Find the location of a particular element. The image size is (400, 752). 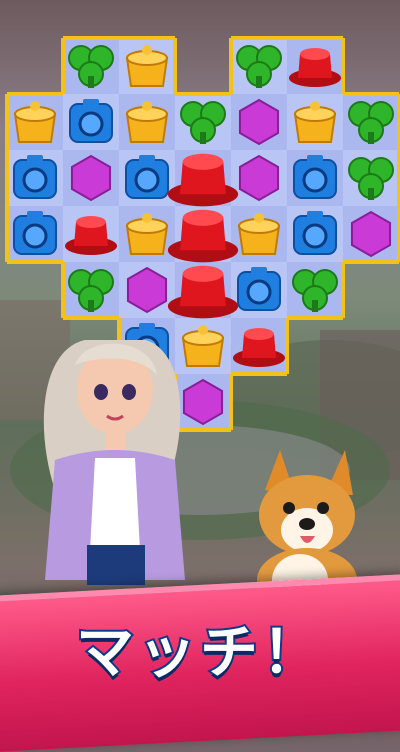

banner-title: マッチ！ is located at coordinates (199, 652).